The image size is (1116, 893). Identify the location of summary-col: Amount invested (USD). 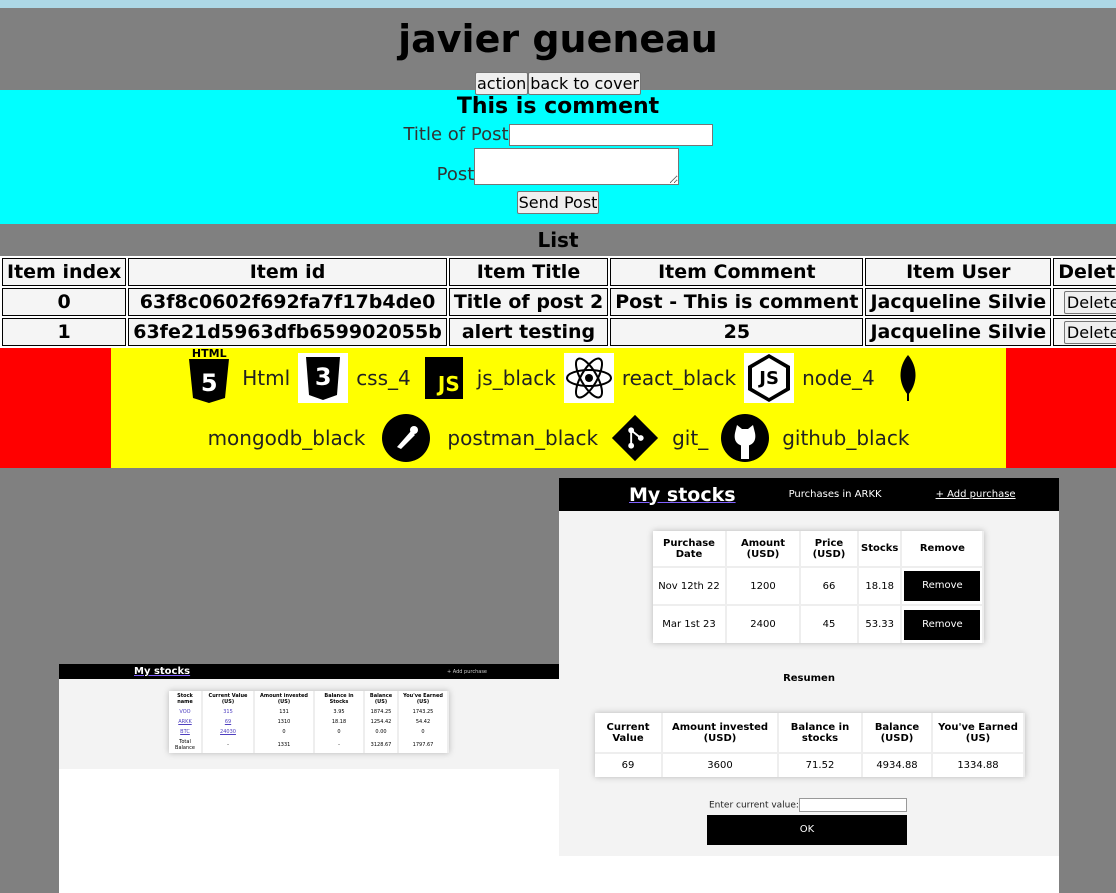
(720, 733).